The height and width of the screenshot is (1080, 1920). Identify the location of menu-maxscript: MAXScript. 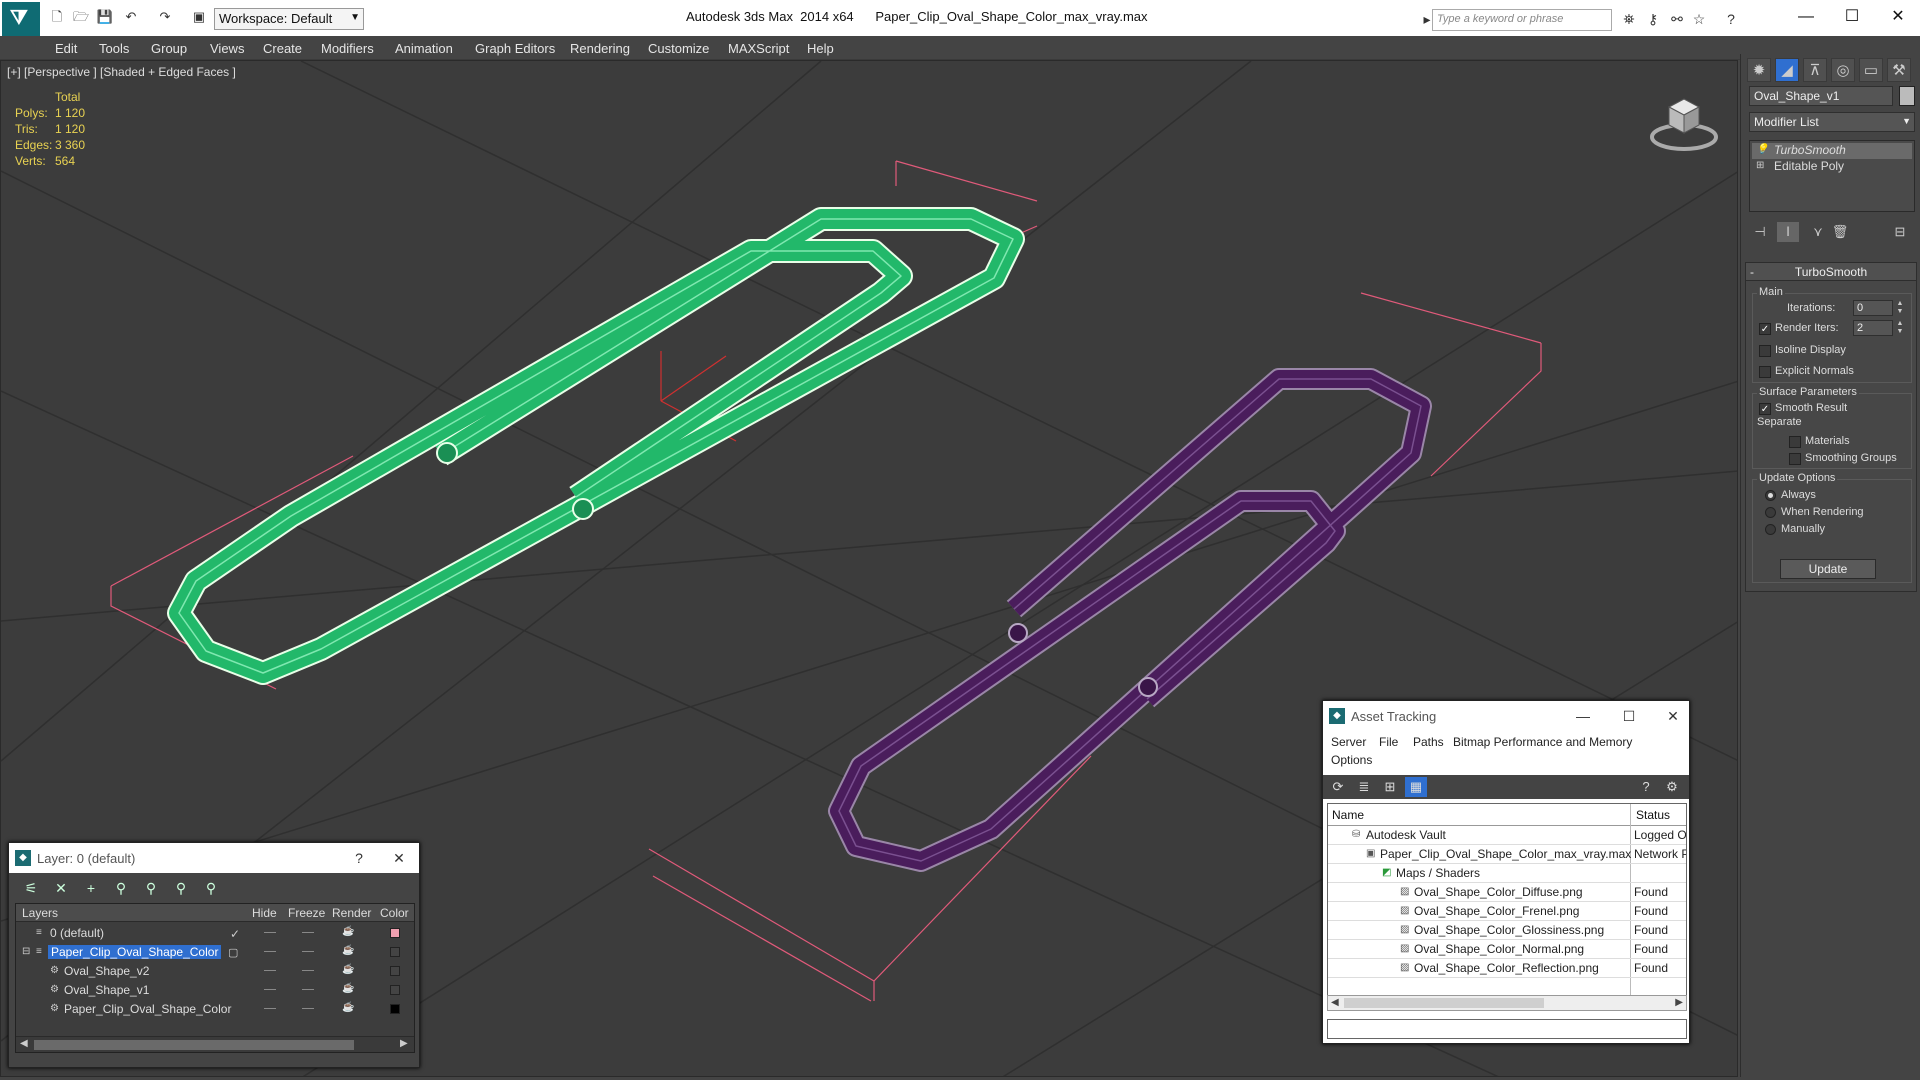
(758, 48).